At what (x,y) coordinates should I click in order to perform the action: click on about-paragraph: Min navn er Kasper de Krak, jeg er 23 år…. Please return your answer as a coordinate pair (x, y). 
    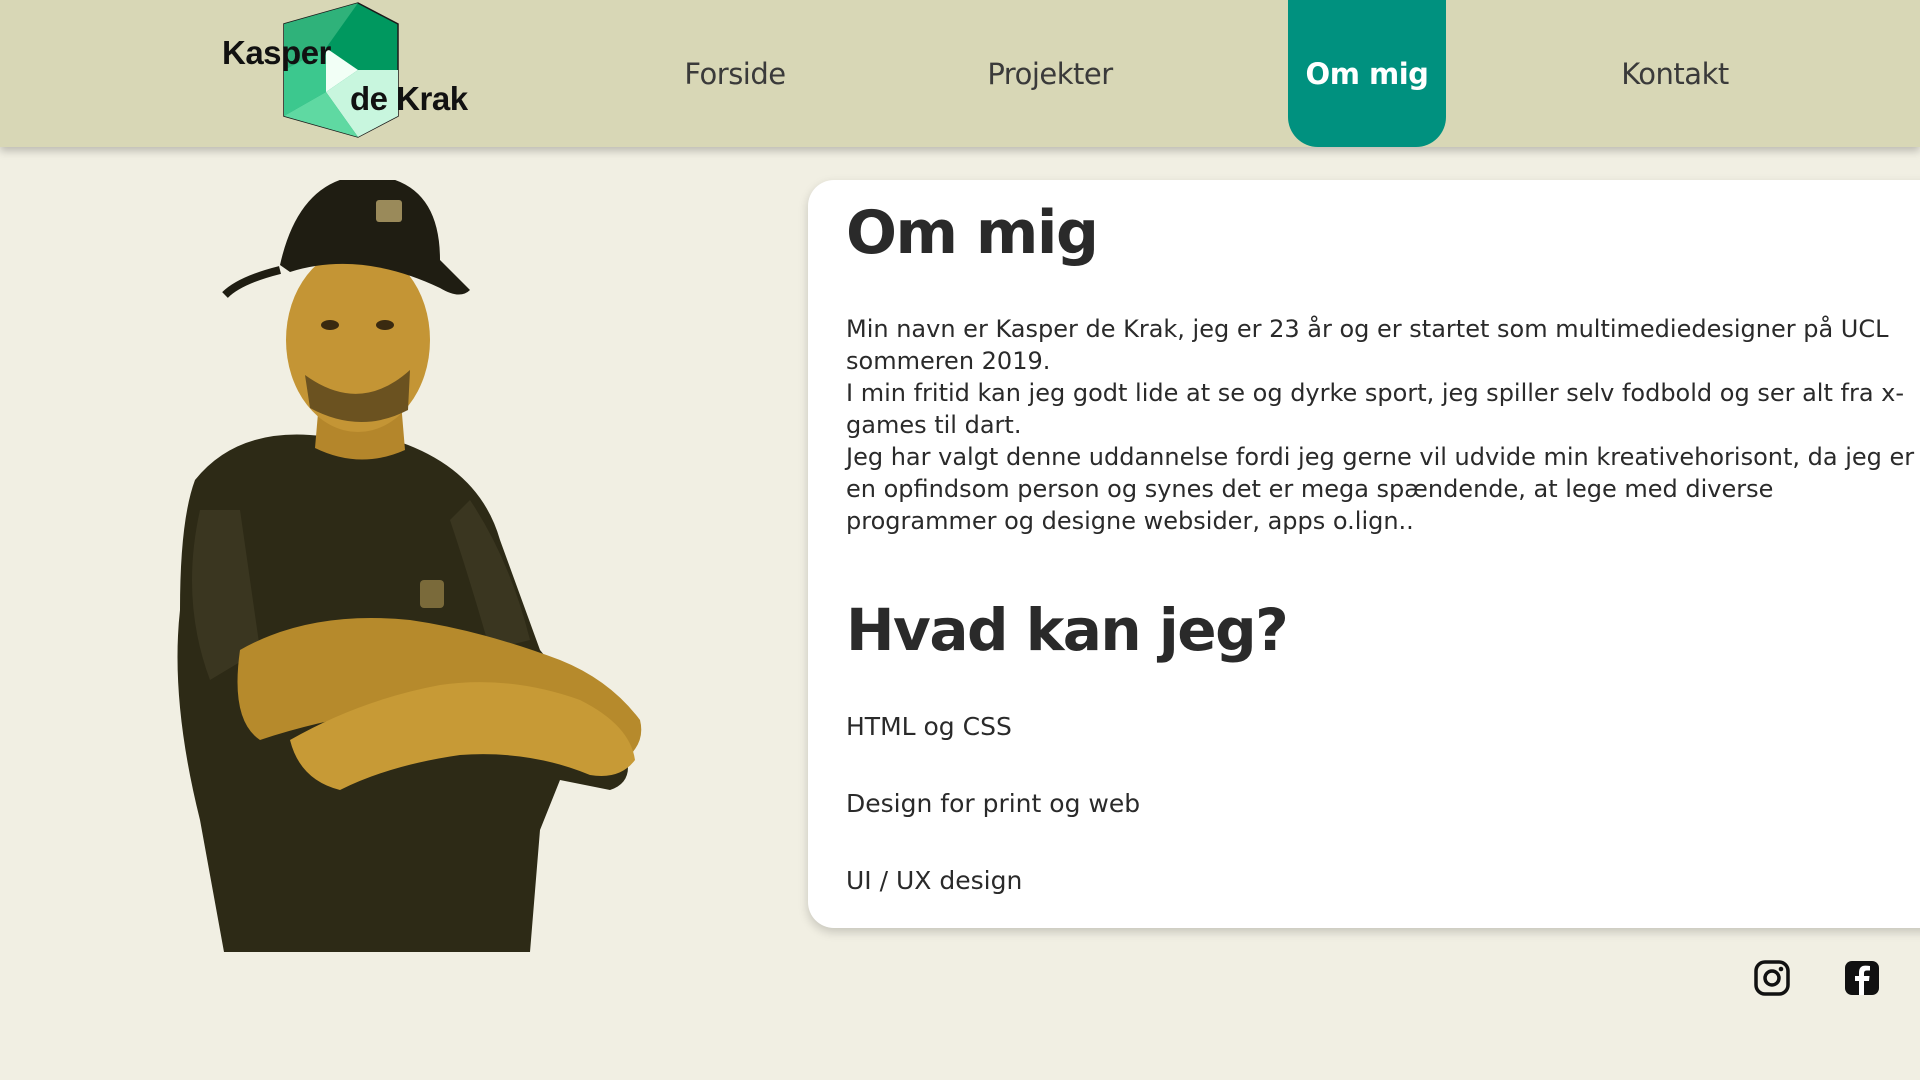
    Looking at the image, I should click on (1367, 345).